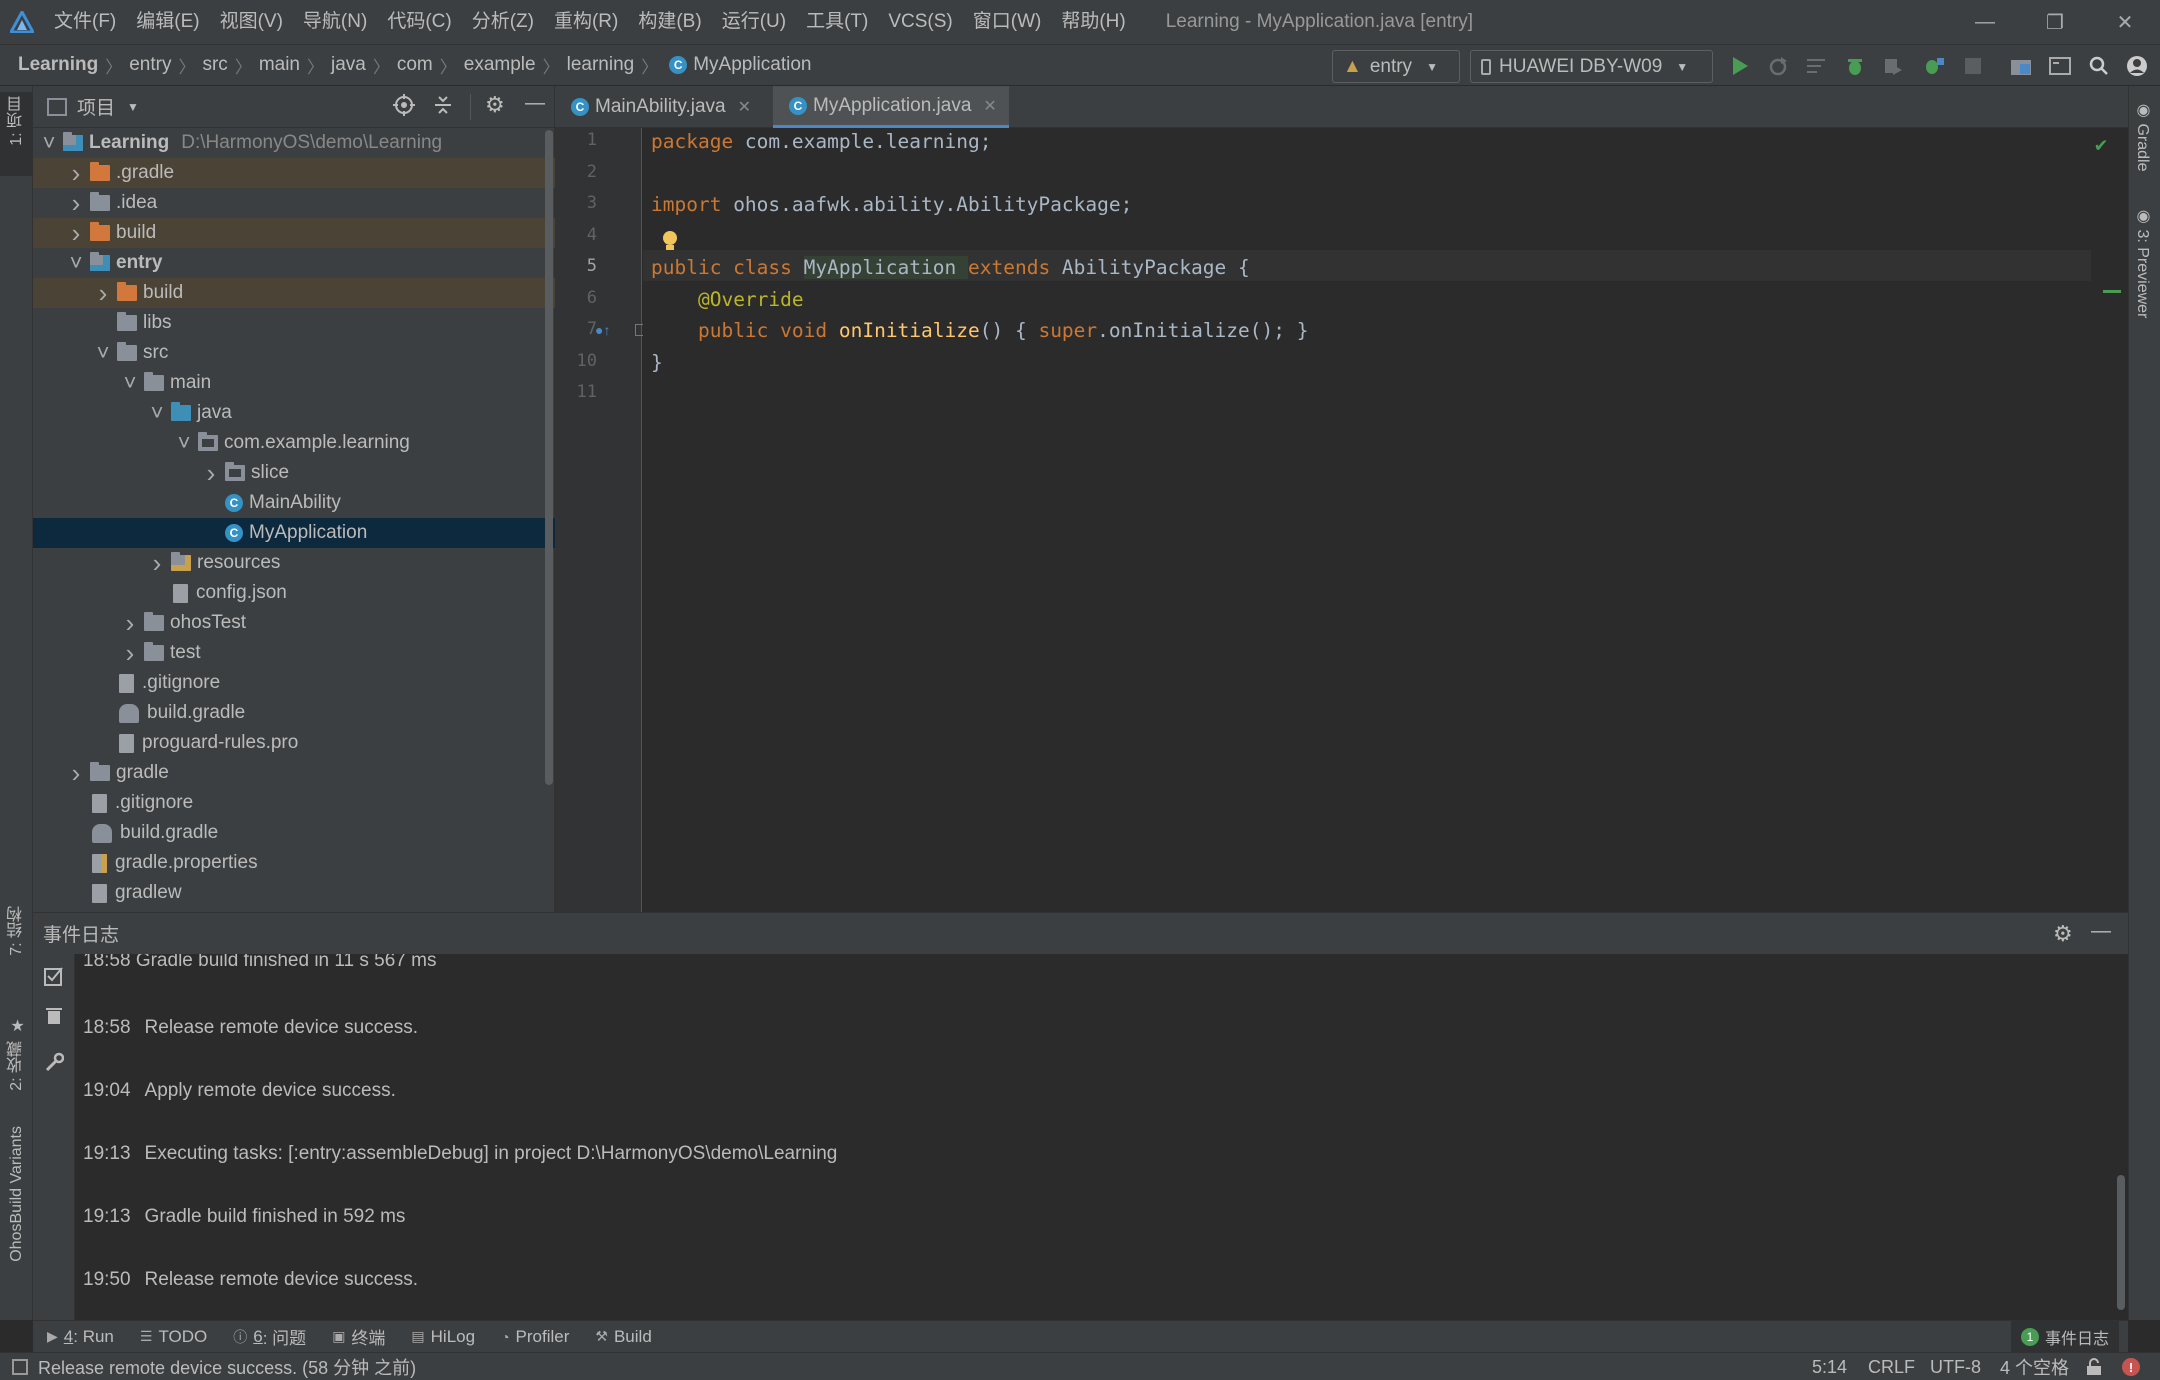  What do you see at coordinates (1985, 22) in the screenshot?
I see `minimize-window-icon: —` at bounding box center [1985, 22].